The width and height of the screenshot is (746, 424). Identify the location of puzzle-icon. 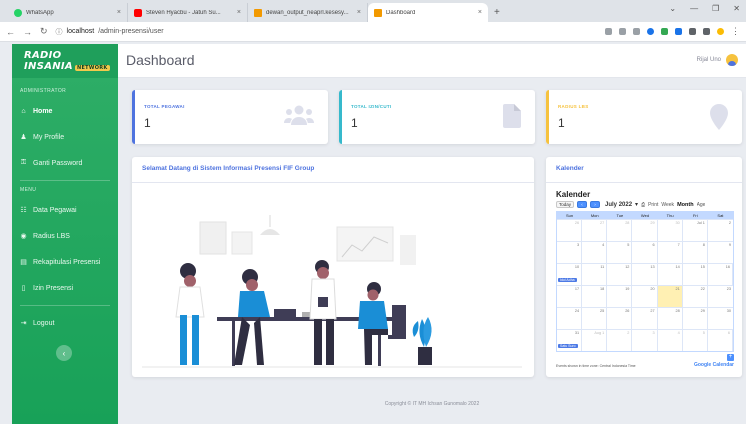
(706, 31).